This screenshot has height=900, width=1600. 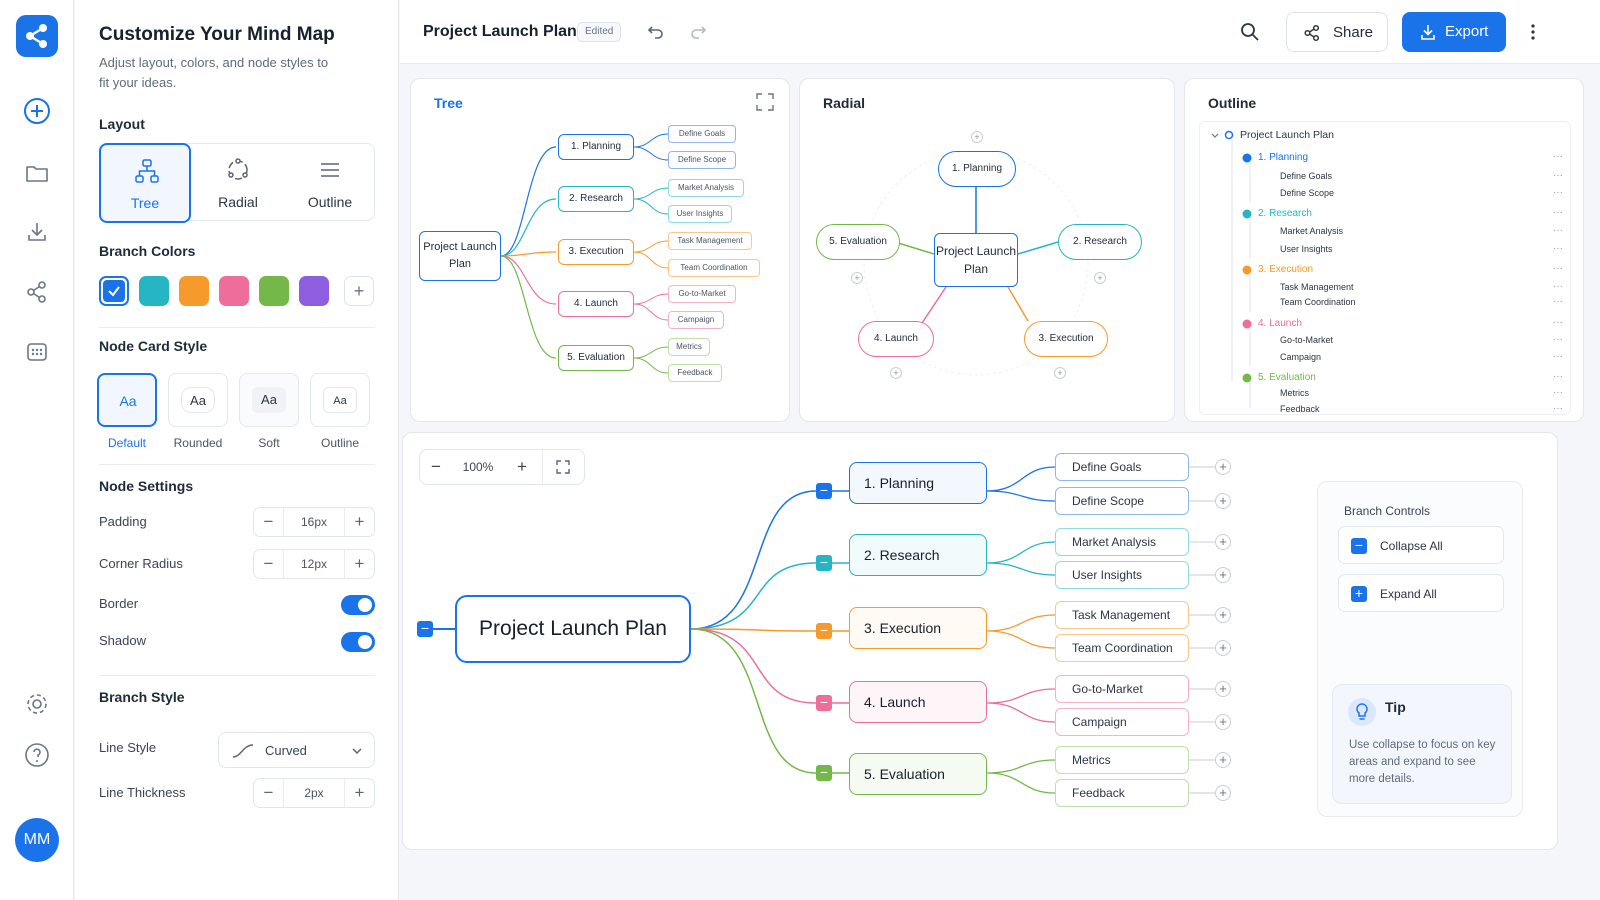 I want to click on node-style-outline: Aa, so click(x=340, y=400).